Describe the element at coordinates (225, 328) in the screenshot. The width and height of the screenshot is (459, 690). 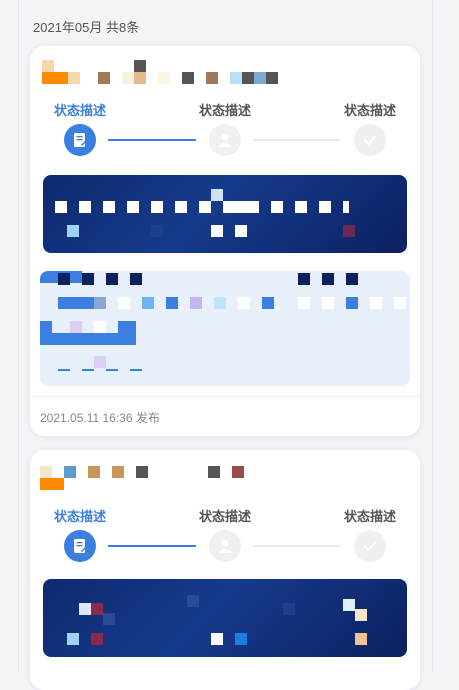
I see `info-panel` at that location.